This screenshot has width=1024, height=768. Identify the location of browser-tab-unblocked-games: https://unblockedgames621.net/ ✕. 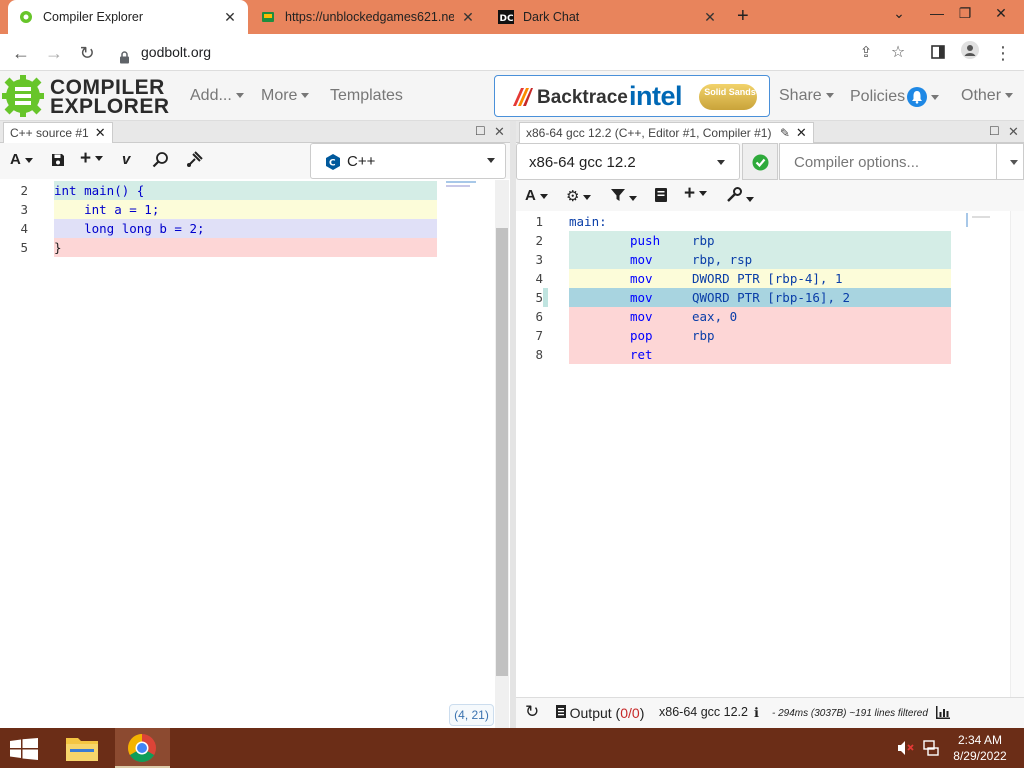
(368, 17).